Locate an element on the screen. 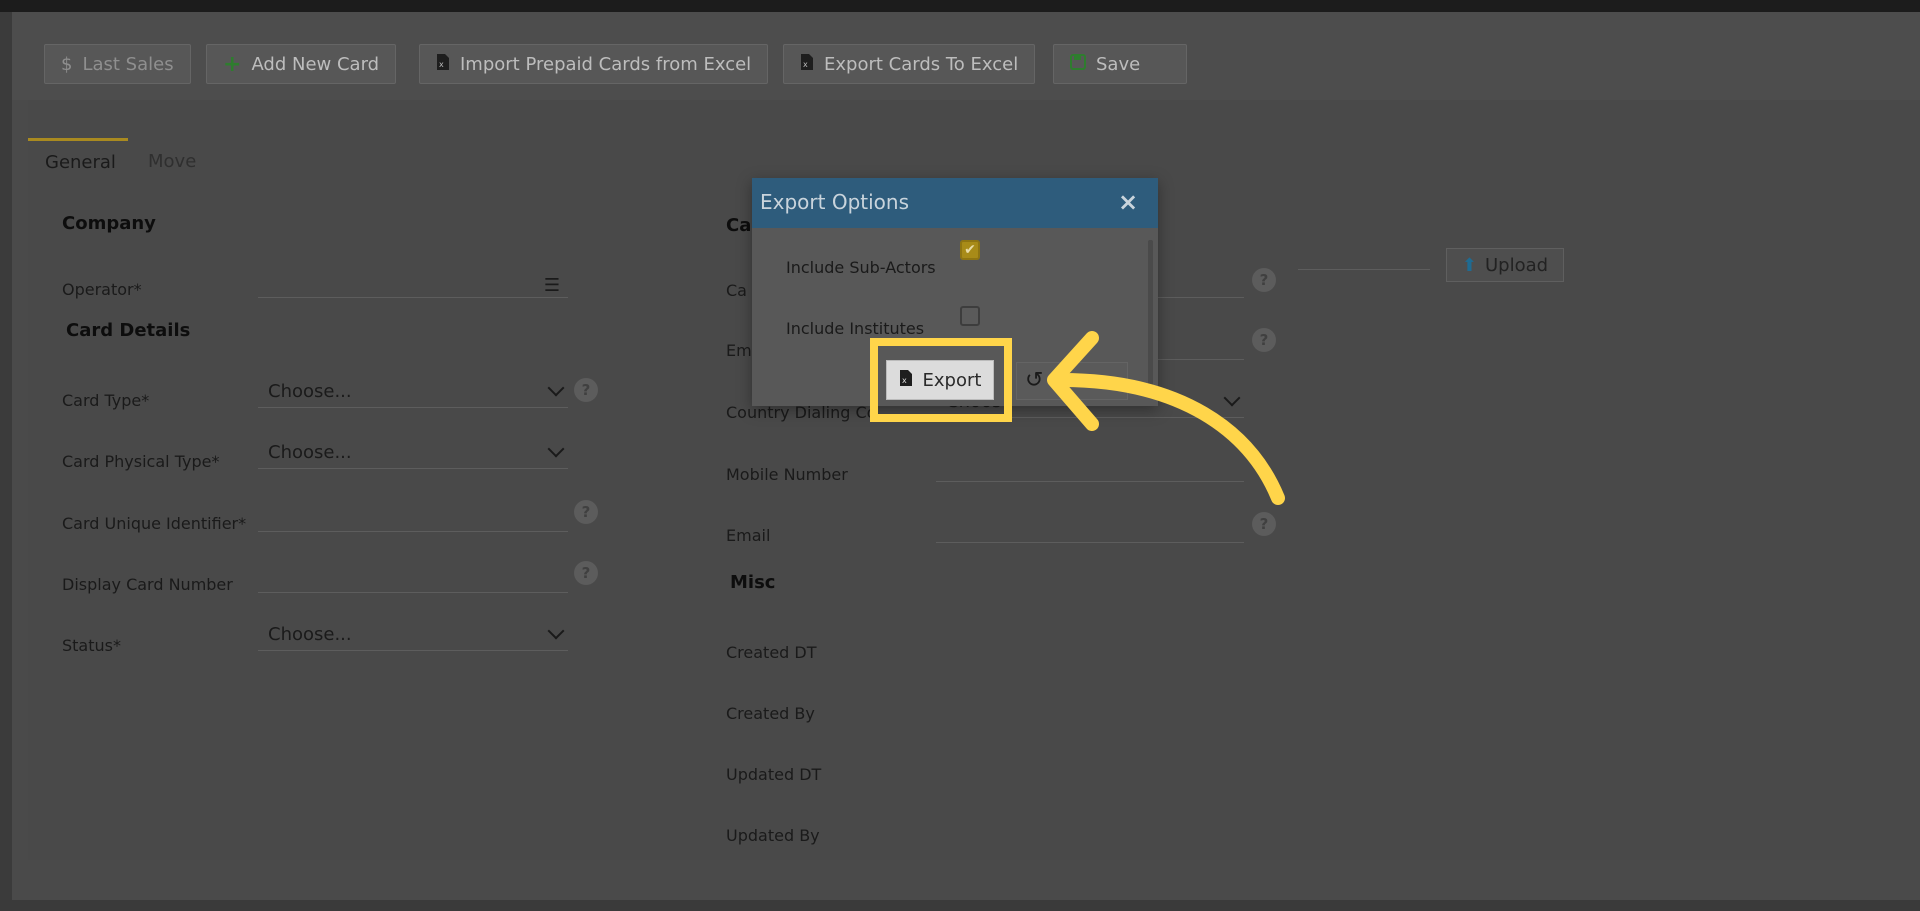  include-sub-actors-checkbox: ✔ is located at coordinates (970, 250).